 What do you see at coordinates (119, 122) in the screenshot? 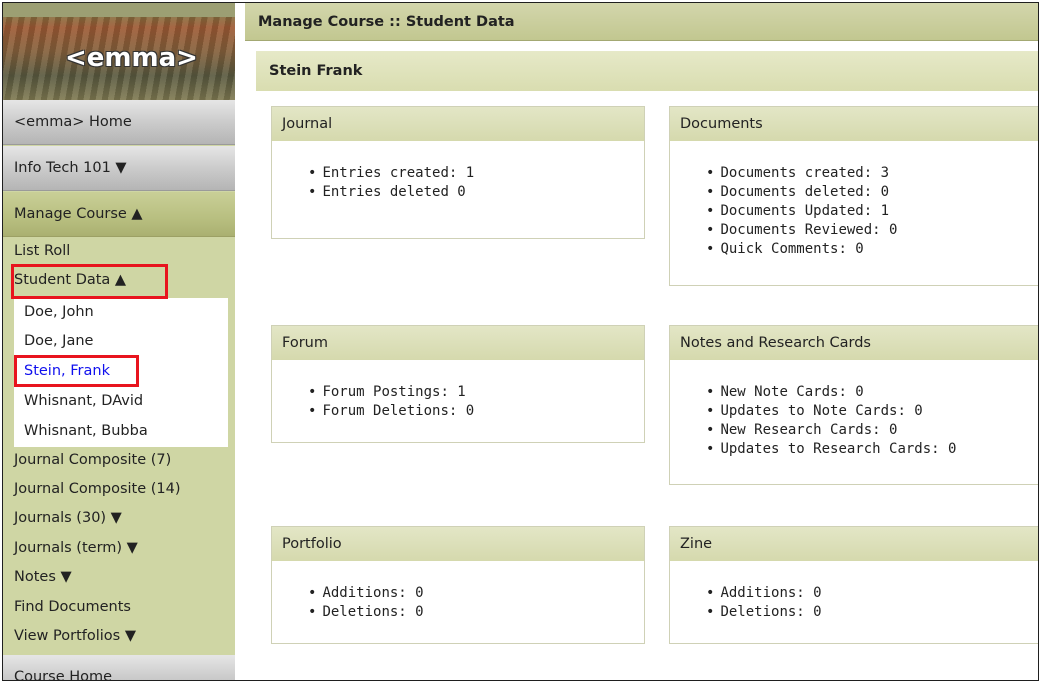
I see `sidebar-item-home: <emma> Home` at bounding box center [119, 122].